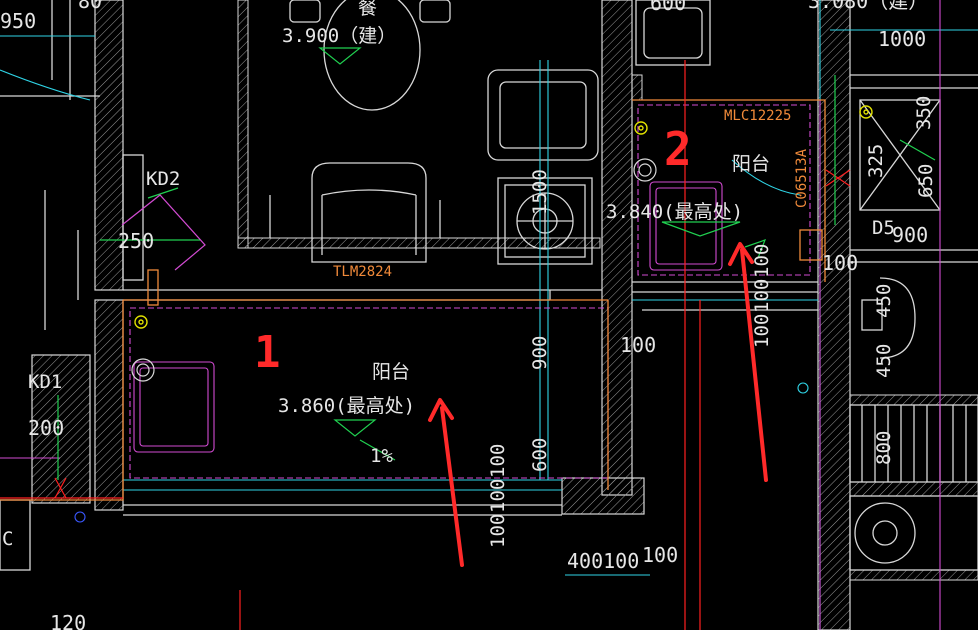 The width and height of the screenshot is (978, 630). What do you see at coordinates (910, 235) in the screenshot?
I see `dim-900-right: 900` at bounding box center [910, 235].